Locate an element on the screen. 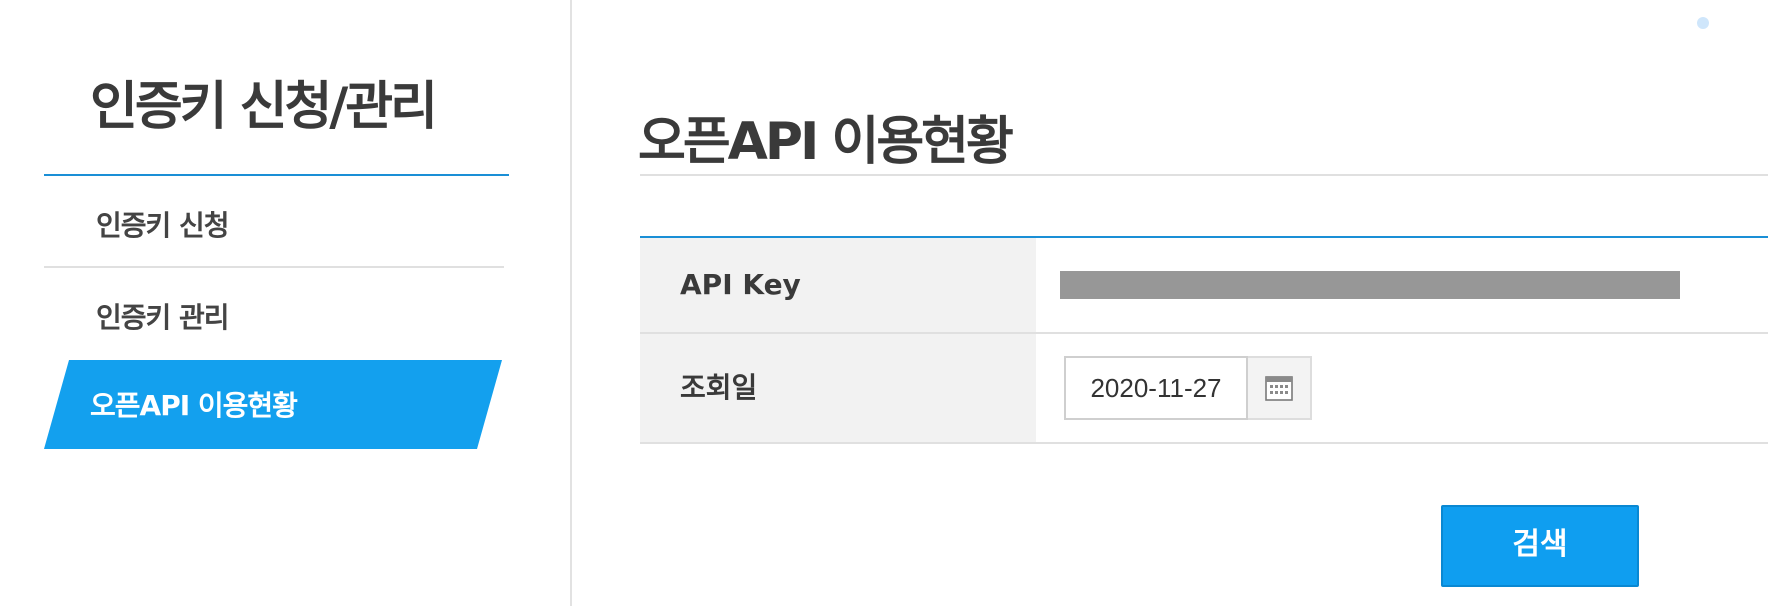  sidebar-item-label: 인증키 관리 is located at coordinates (163, 317).